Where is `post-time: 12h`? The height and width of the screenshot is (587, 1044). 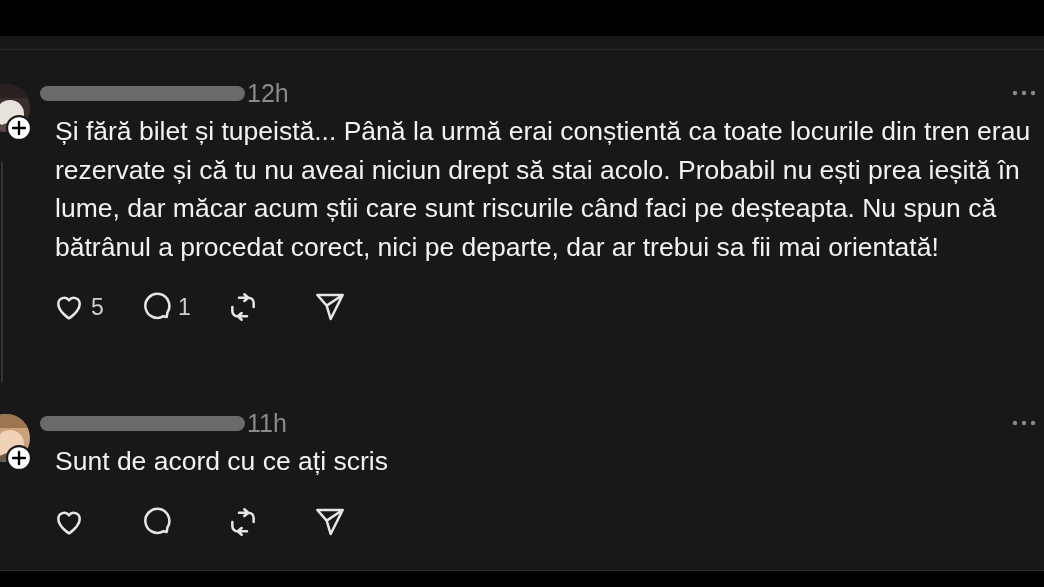
post-time: 12h is located at coordinates (268, 93).